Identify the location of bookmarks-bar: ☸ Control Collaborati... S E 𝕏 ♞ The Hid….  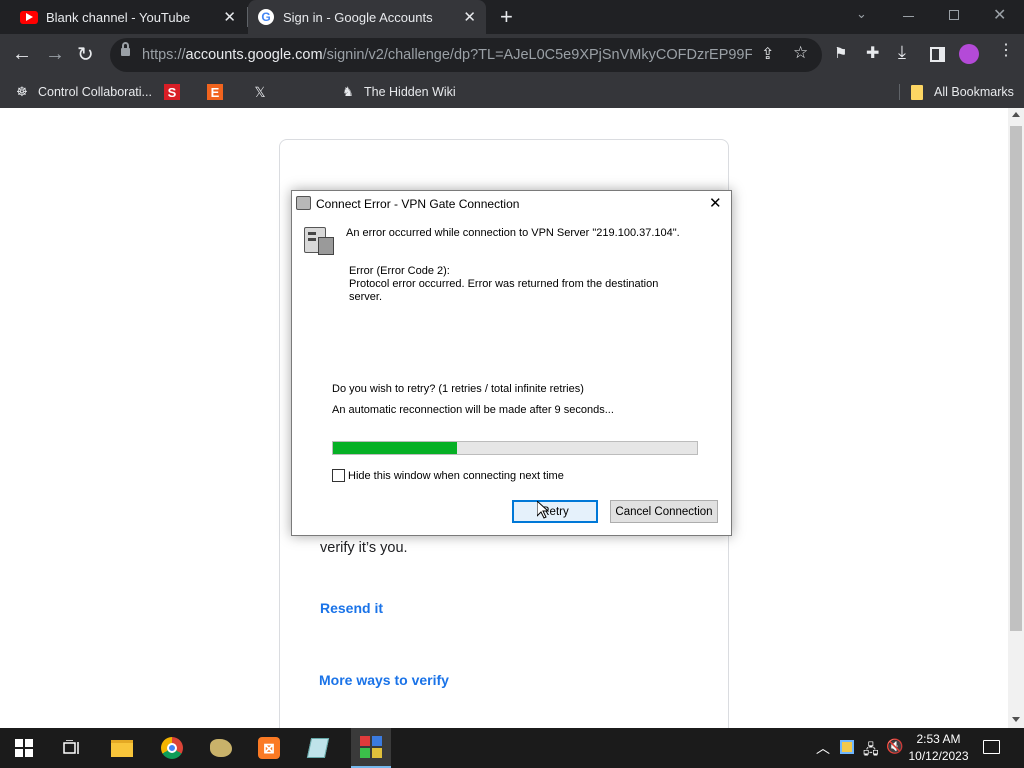
(512, 92).